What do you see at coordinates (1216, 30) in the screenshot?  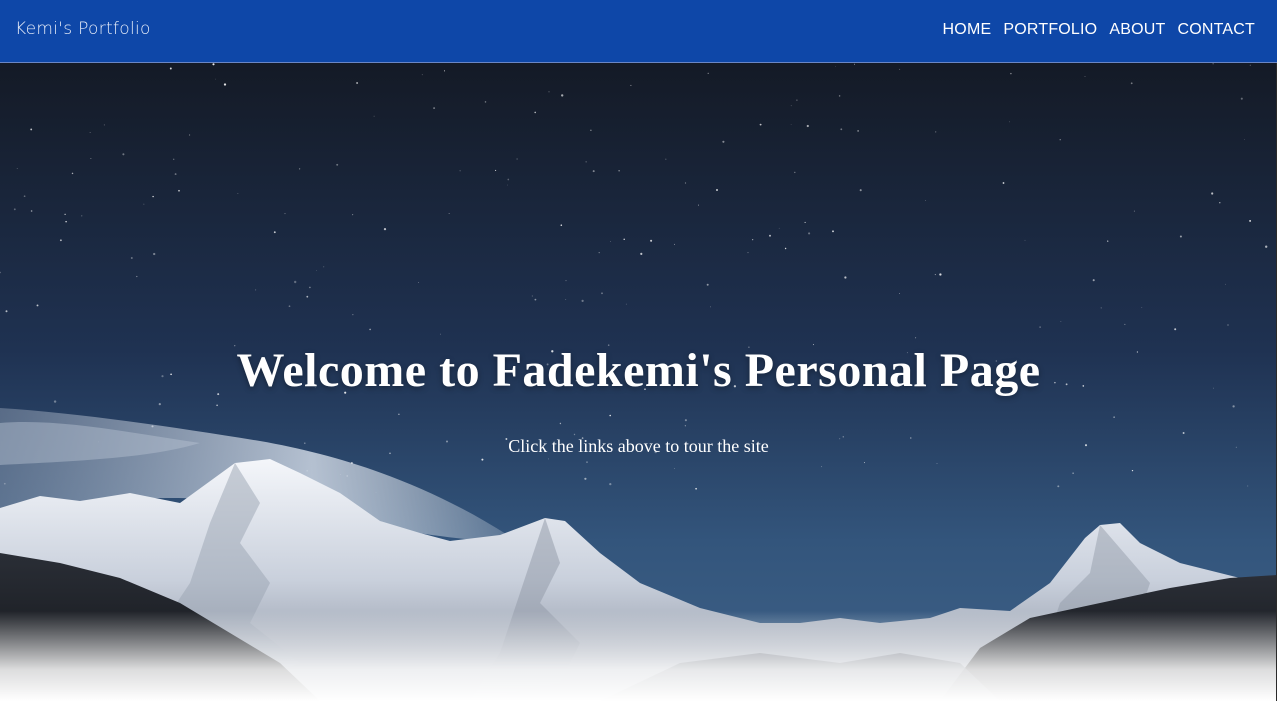 I see `nav-contact-link: CONTACT` at bounding box center [1216, 30].